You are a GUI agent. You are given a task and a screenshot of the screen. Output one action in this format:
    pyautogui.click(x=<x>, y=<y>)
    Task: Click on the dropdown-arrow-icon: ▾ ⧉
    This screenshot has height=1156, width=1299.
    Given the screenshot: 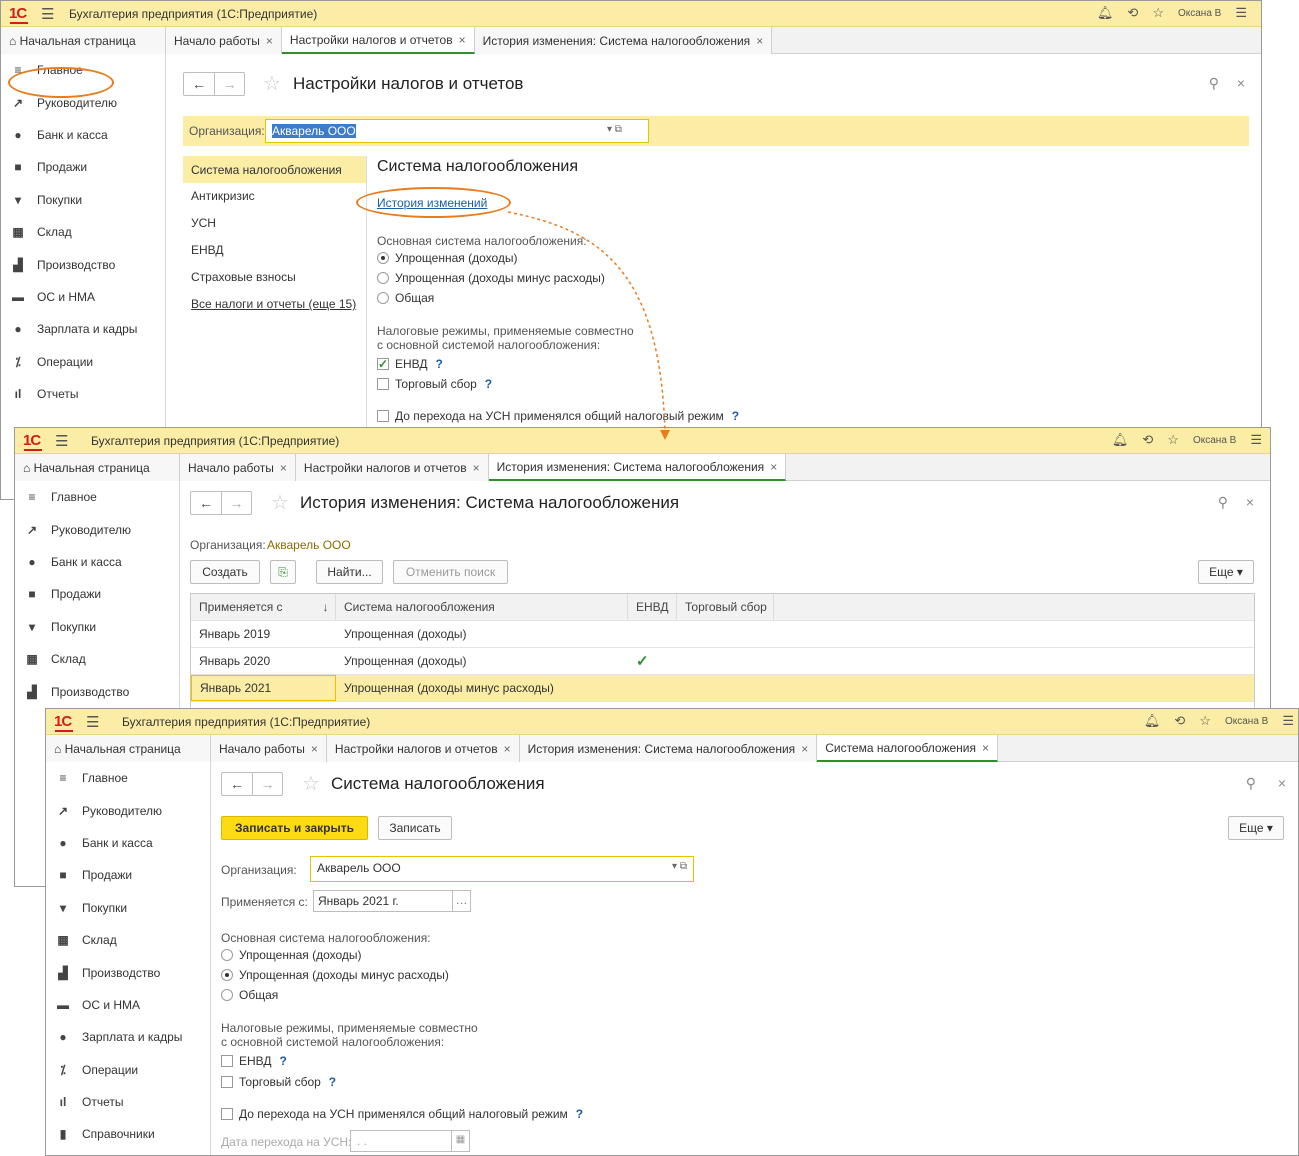 What is the action you would take?
    pyautogui.click(x=679, y=866)
    